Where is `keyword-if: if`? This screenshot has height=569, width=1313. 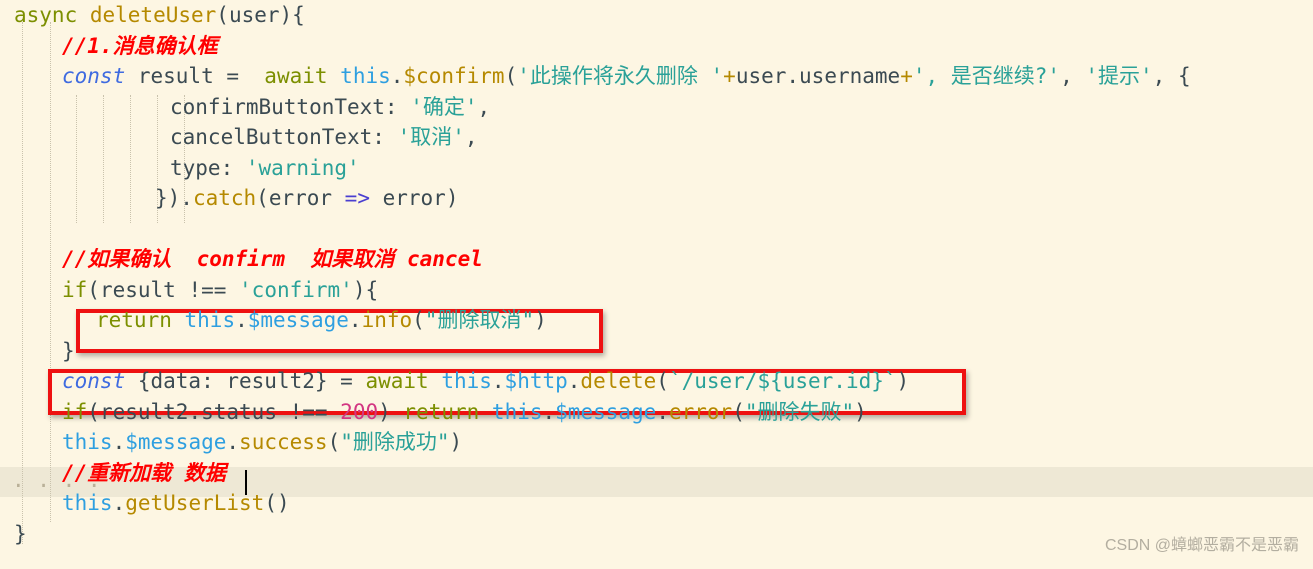 keyword-if: if is located at coordinates (75, 411).